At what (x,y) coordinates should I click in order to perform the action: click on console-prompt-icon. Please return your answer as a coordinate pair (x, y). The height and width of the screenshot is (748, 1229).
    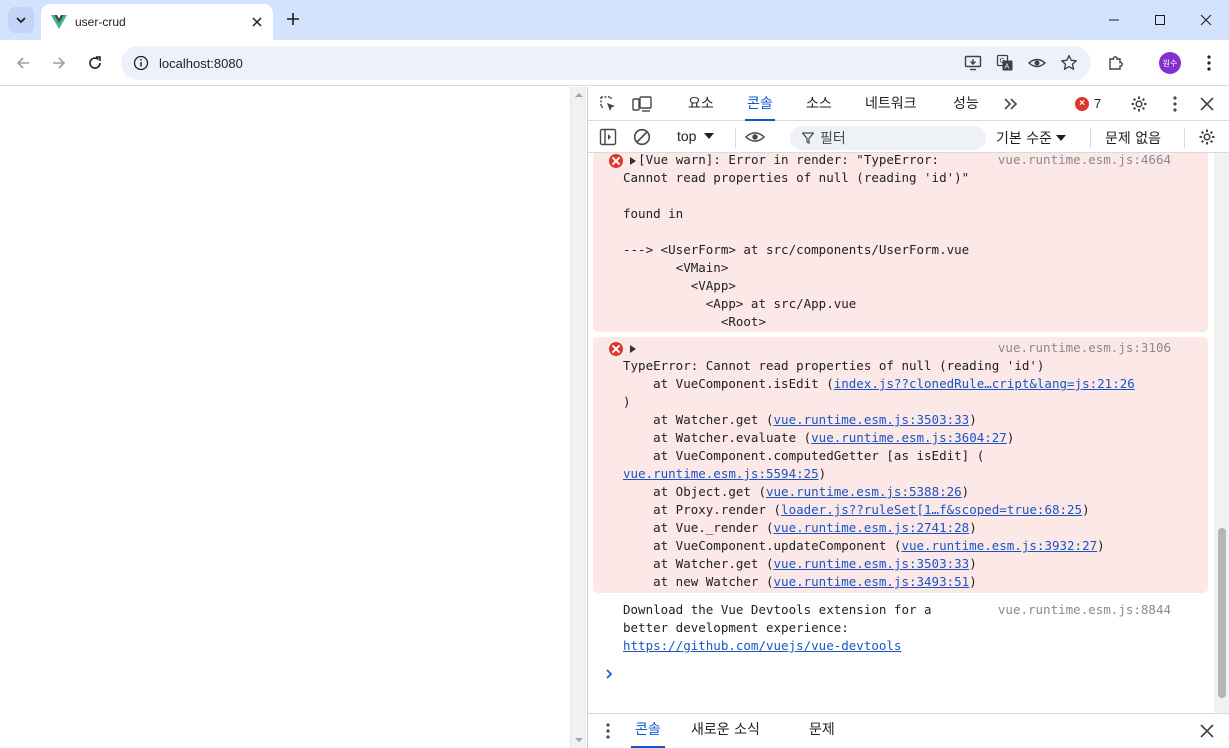
    Looking at the image, I should click on (609, 674).